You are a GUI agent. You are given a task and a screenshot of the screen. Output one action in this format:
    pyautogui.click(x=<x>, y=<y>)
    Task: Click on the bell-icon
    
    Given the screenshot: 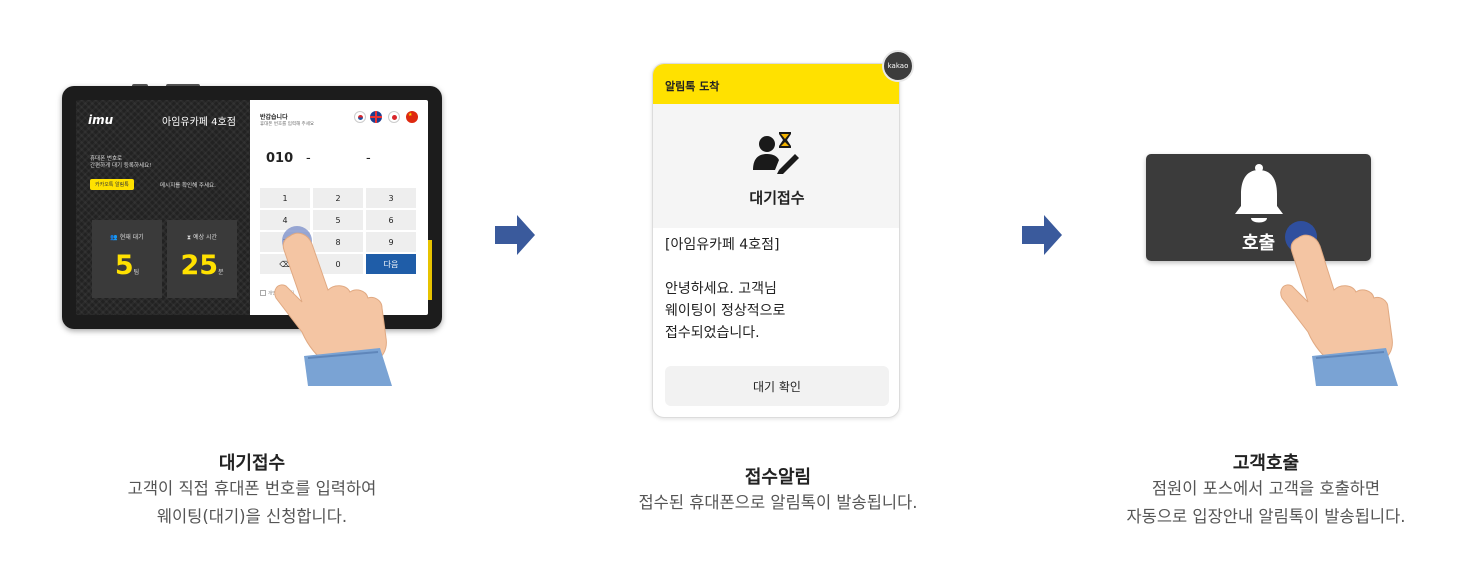 What is the action you would take?
    pyautogui.click(x=1259, y=193)
    